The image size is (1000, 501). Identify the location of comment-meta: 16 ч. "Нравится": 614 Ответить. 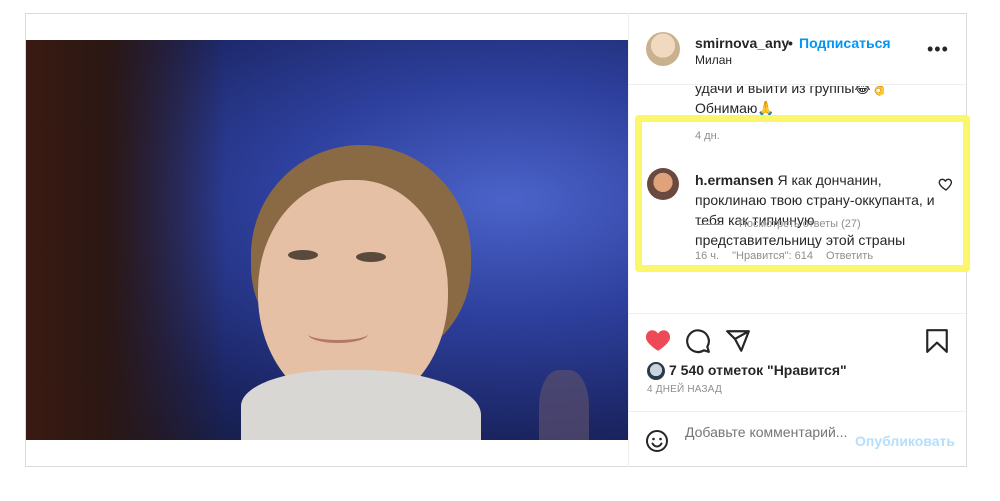
(789, 256).